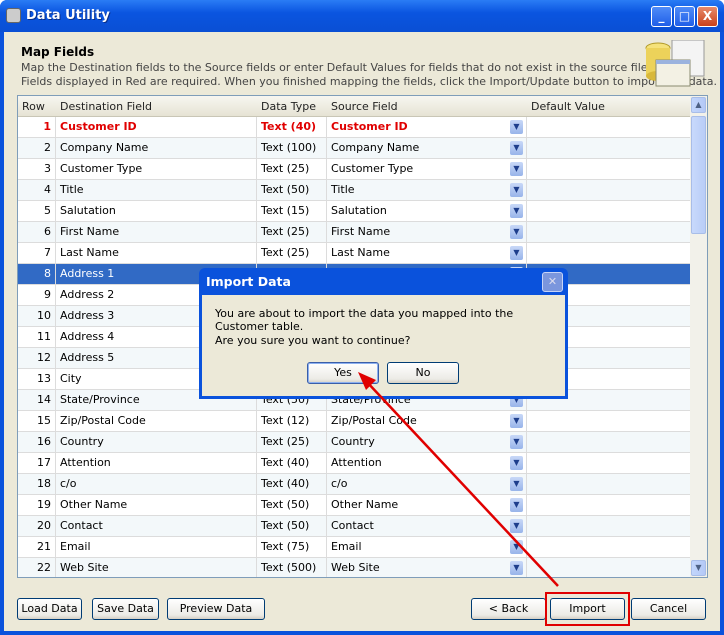  Describe the element at coordinates (458, 479) in the screenshot. I see `annotation-arrow` at that location.